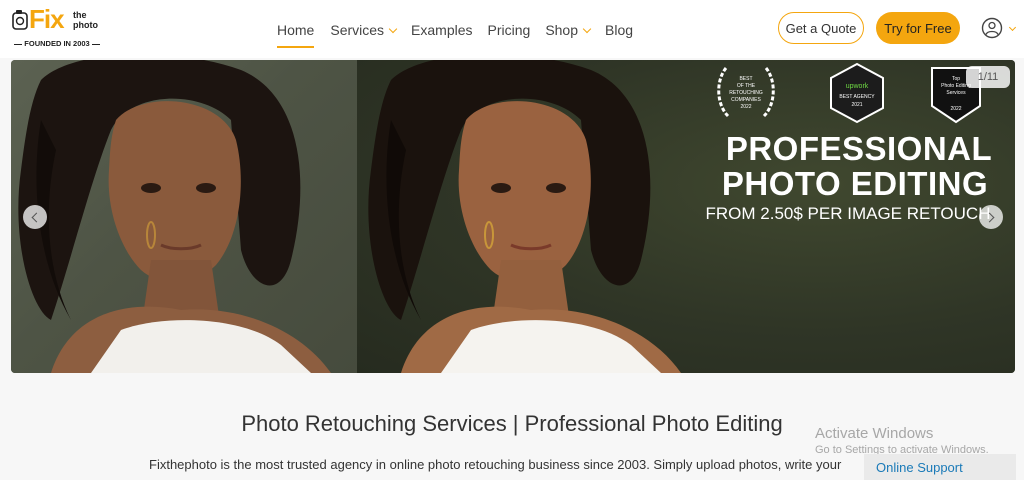  I want to click on user-account-icon, so click(992, 28).